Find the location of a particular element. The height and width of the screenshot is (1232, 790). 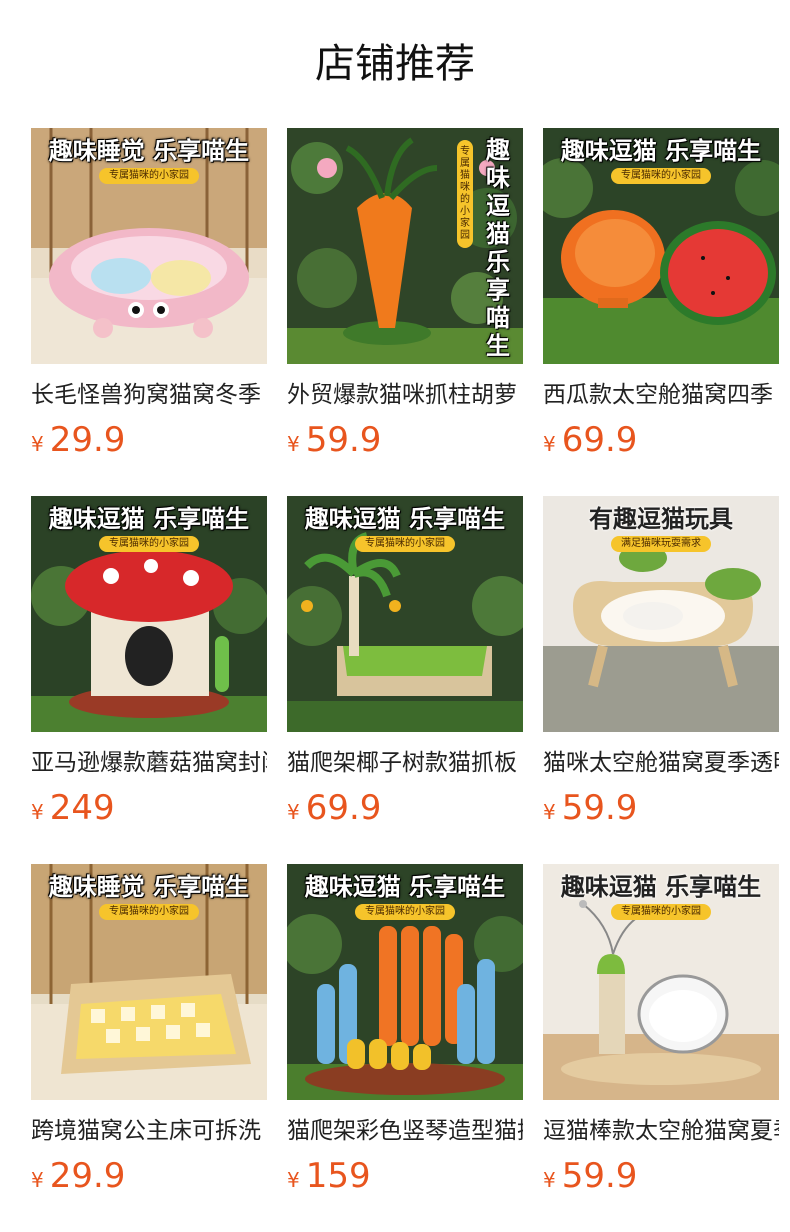

product-card: 趣味逗猫 乐享喵生 专属猫咪的小家园 逗猫棒款太空舱猫窝夏季 ¥59.9 is located at coordinates (661, 1048).